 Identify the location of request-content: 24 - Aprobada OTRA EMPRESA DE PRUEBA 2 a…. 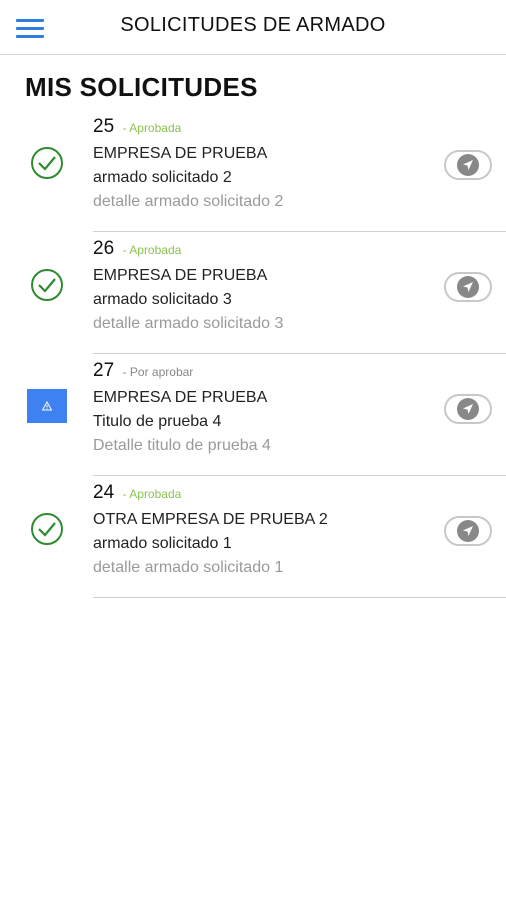
(264, 531).